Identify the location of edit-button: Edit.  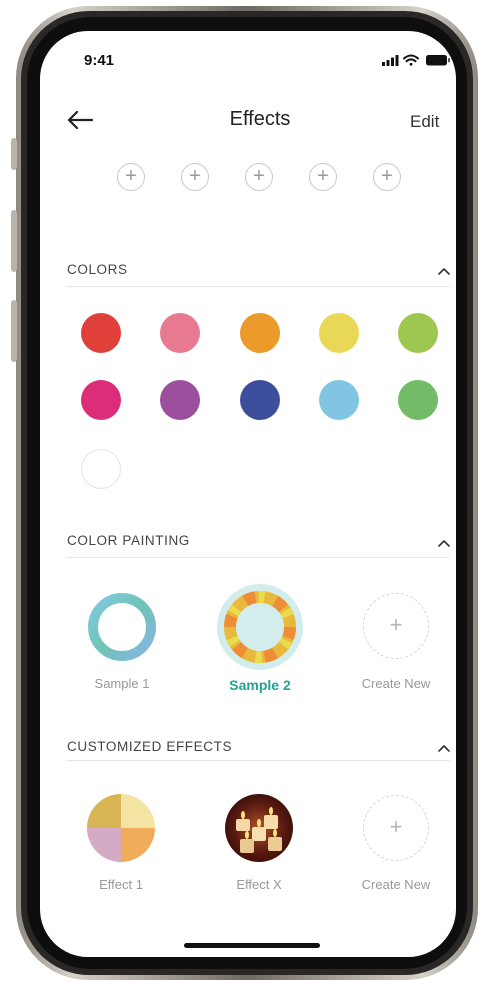
(424, 122).